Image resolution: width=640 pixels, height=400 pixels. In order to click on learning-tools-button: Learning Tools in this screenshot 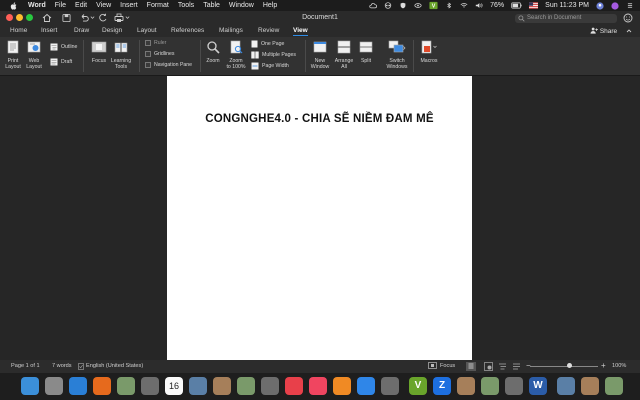, I will do `click(121, 55)`.